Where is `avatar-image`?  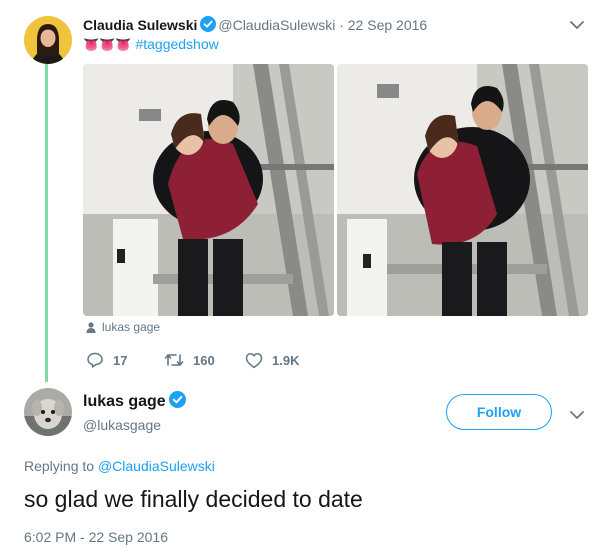 avatar-image is located at coordinates (48, 40).